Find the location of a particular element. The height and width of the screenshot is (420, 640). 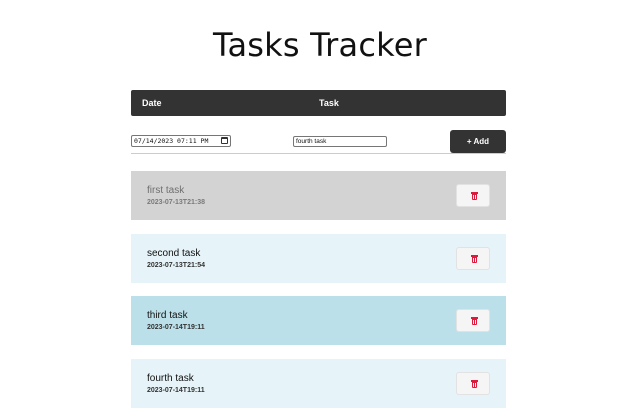

task-date: 2023-07-13T21:54 is located at coordinates (176, 265).